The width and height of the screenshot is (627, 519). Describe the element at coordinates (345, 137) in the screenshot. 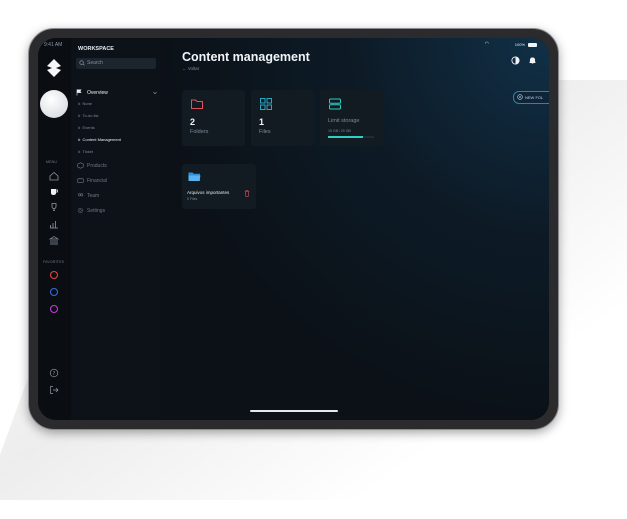

I see `storage-progress-fill` at that location.